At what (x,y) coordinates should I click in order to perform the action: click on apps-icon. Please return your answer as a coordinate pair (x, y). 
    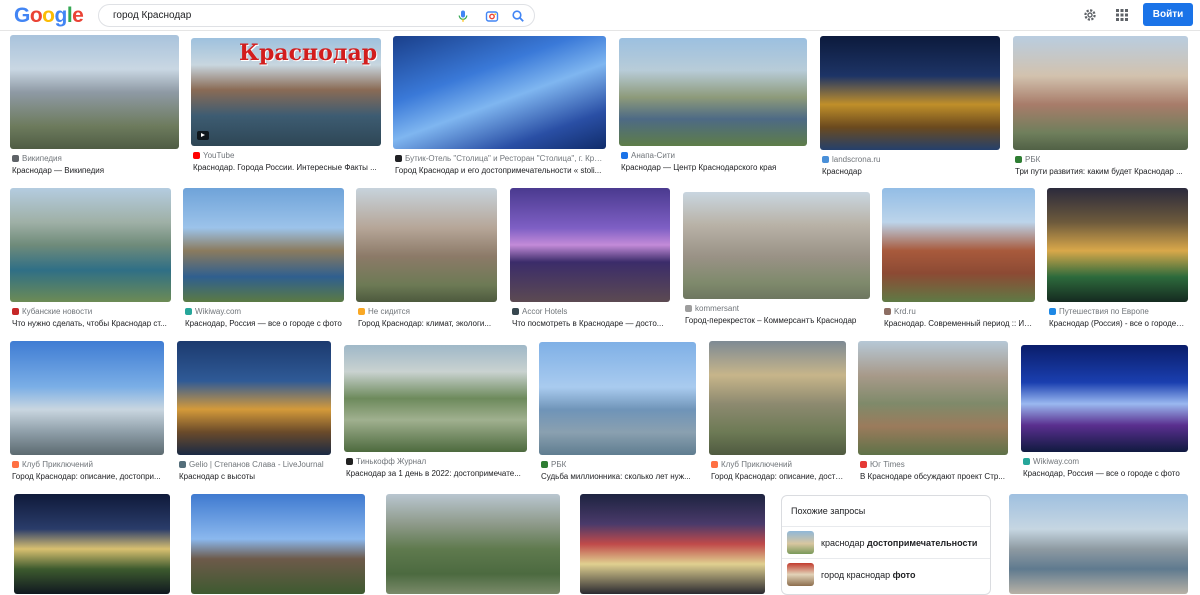
    Looking at the image, I should click on (1122, 15).